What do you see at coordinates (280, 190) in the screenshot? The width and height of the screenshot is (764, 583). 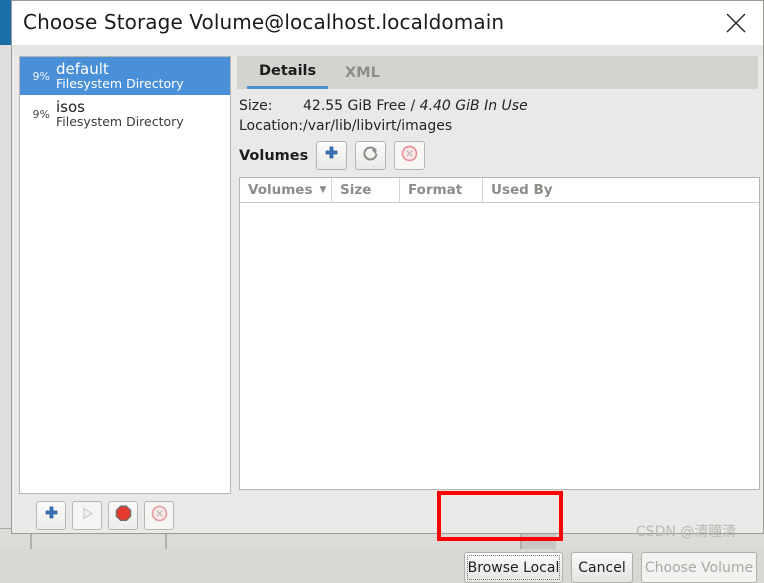 I see `column-label: Volumes` at bounding box center [280, 190].